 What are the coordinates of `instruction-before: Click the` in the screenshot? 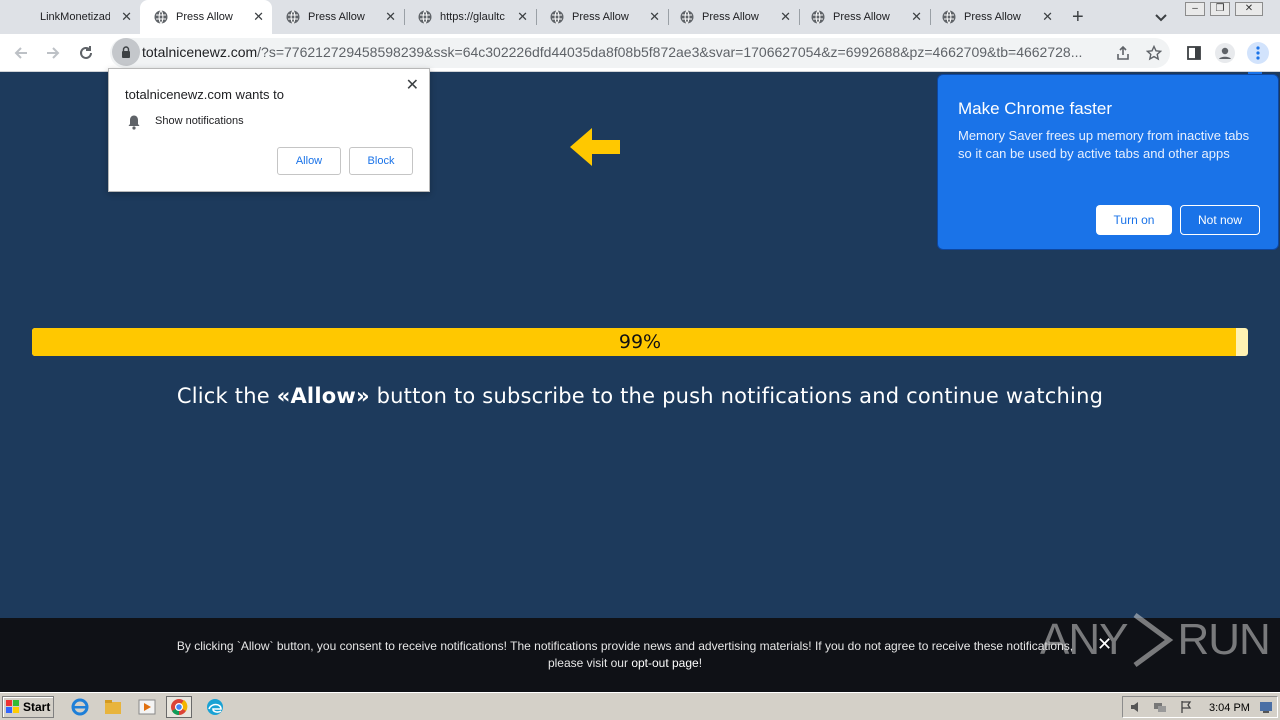 It's located at (226, 396).